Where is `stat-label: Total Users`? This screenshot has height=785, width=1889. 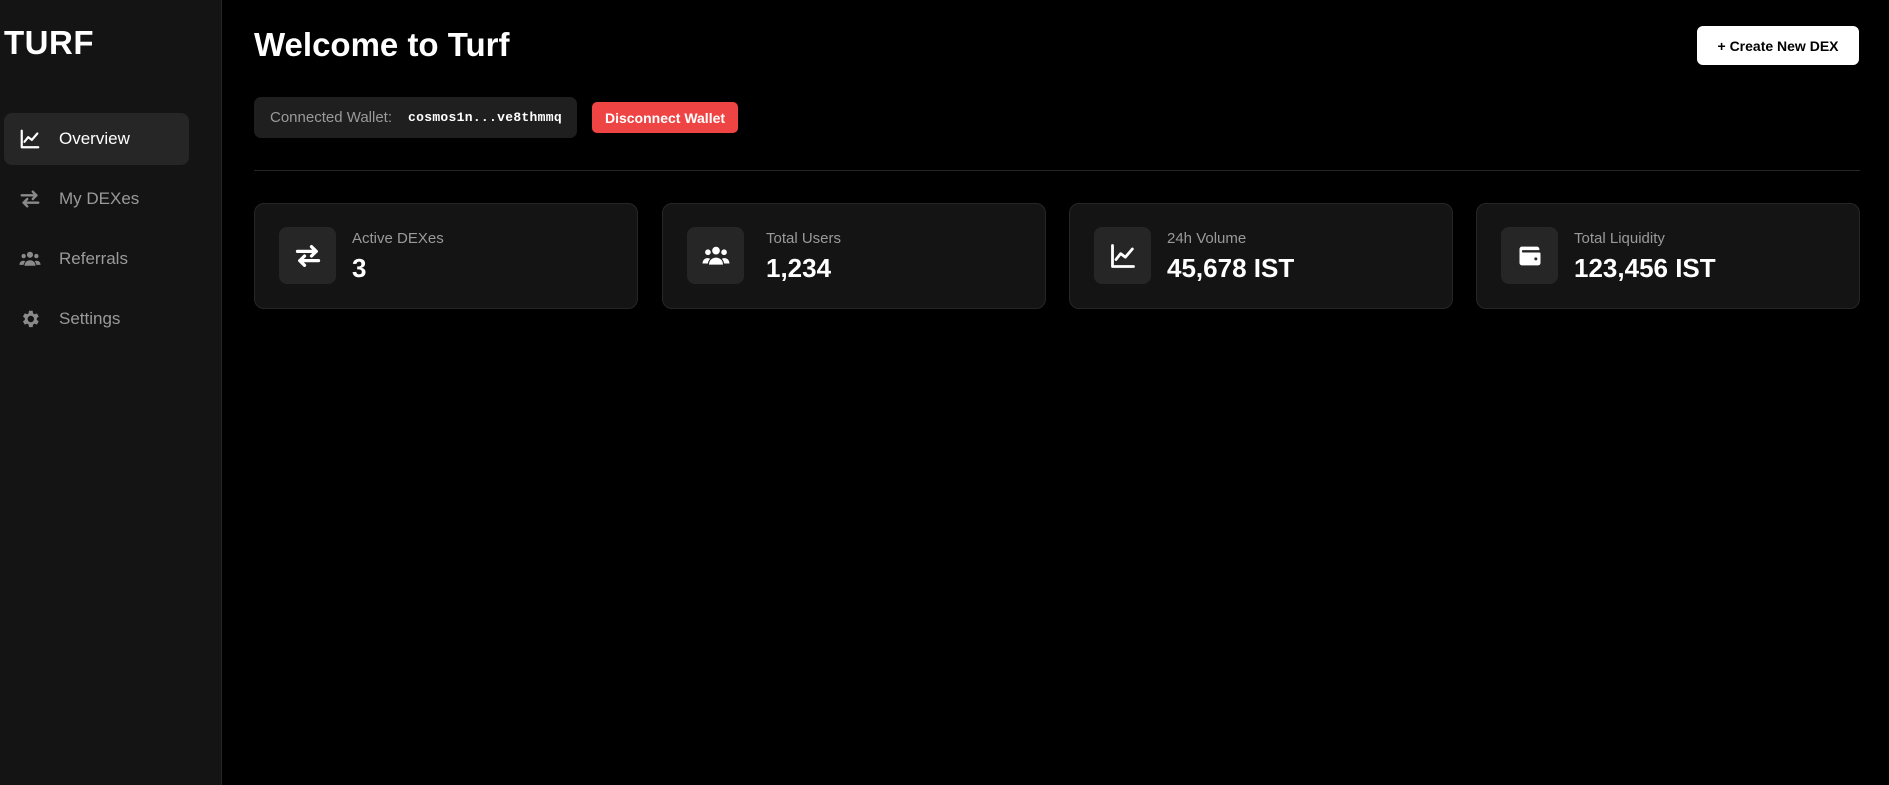
stat-label: Total Users is located at coordinates (804, 238).